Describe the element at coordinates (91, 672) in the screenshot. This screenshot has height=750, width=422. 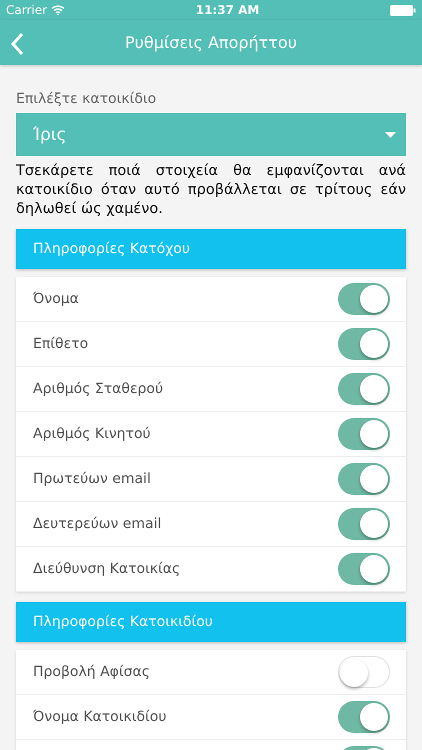
I see `setting-label: Προβολή Αφίσας` at that location.